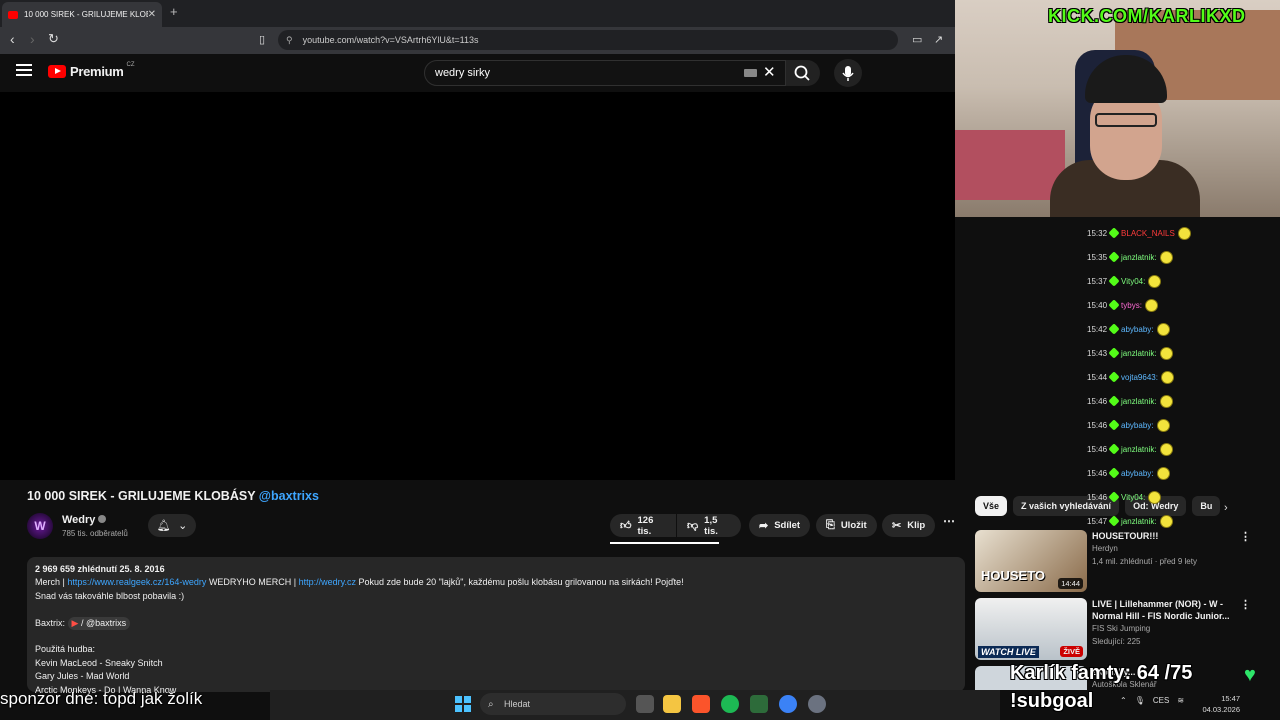 Image resolution: width=1280 pixels, height=720 pixels. I want to click on merch-link: https://www.realgeek.cz/164-wedry, so click(136, 582).